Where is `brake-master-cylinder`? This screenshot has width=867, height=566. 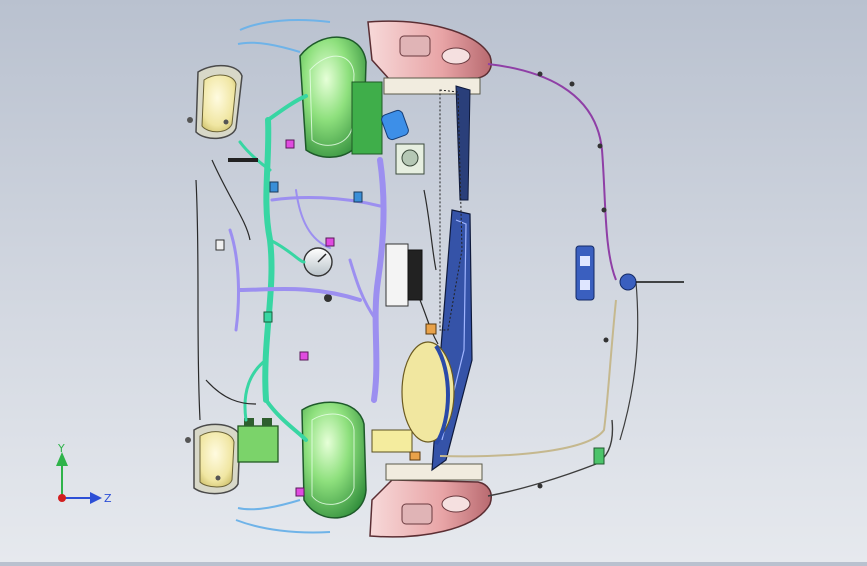
brake-master-cylinder is located at coordinates (629, 273).